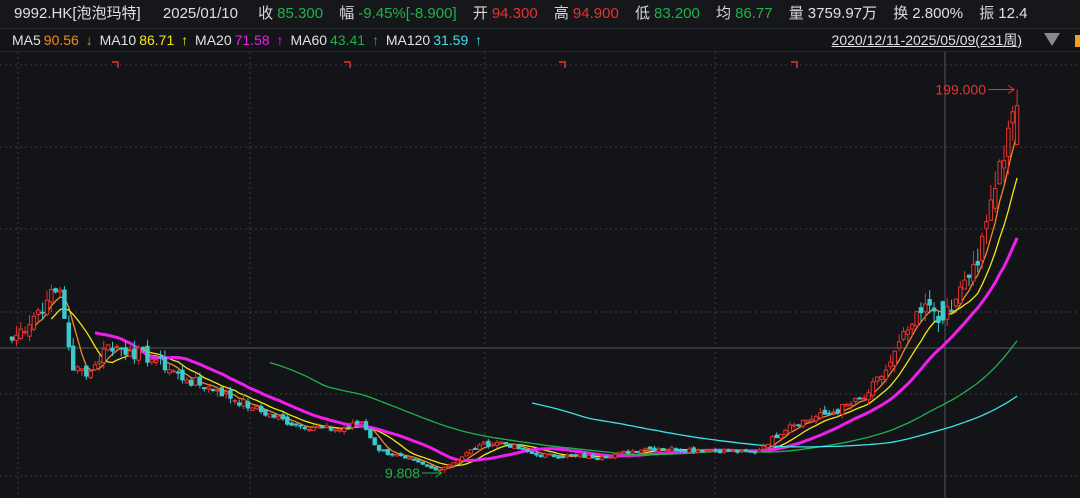 This screenshot has height=498, width=1080. What do you see at coordinates (451, 40) in the screenshot?
I see `ma120-value: 31.59` at bounding box center [451, 40].